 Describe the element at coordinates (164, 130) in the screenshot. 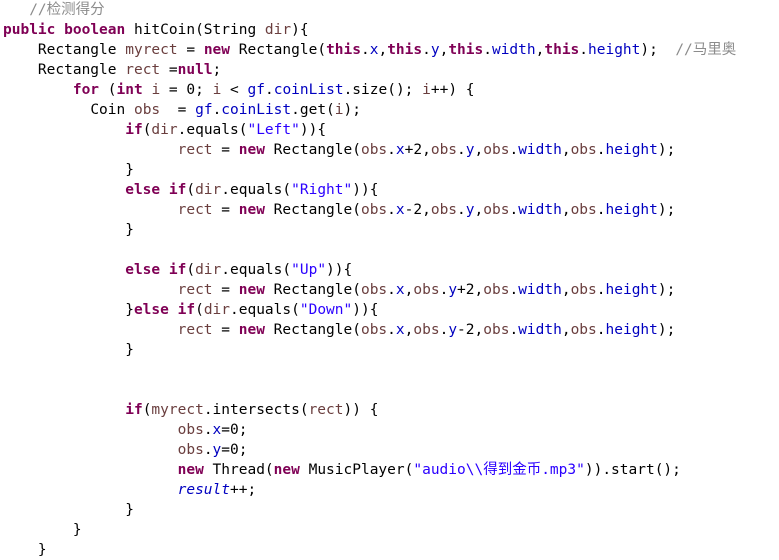

I see `code-token-local: dir` at that location.